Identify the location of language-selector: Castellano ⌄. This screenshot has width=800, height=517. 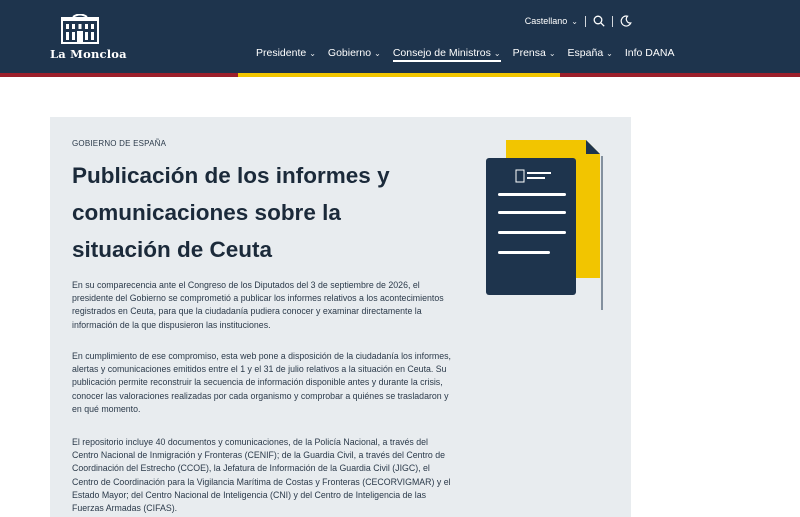
(551, 21).